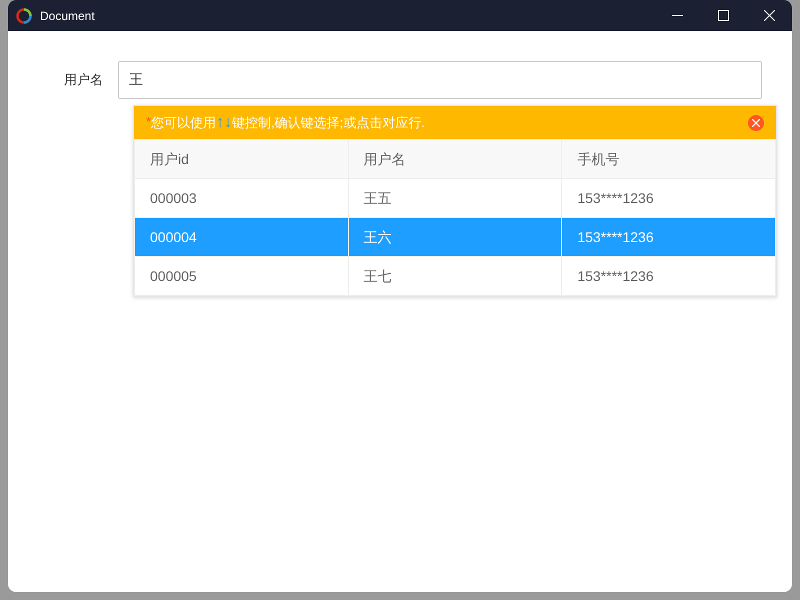 The image size is (800, 600). I want to click on maximize-icon, so click(723, 15).